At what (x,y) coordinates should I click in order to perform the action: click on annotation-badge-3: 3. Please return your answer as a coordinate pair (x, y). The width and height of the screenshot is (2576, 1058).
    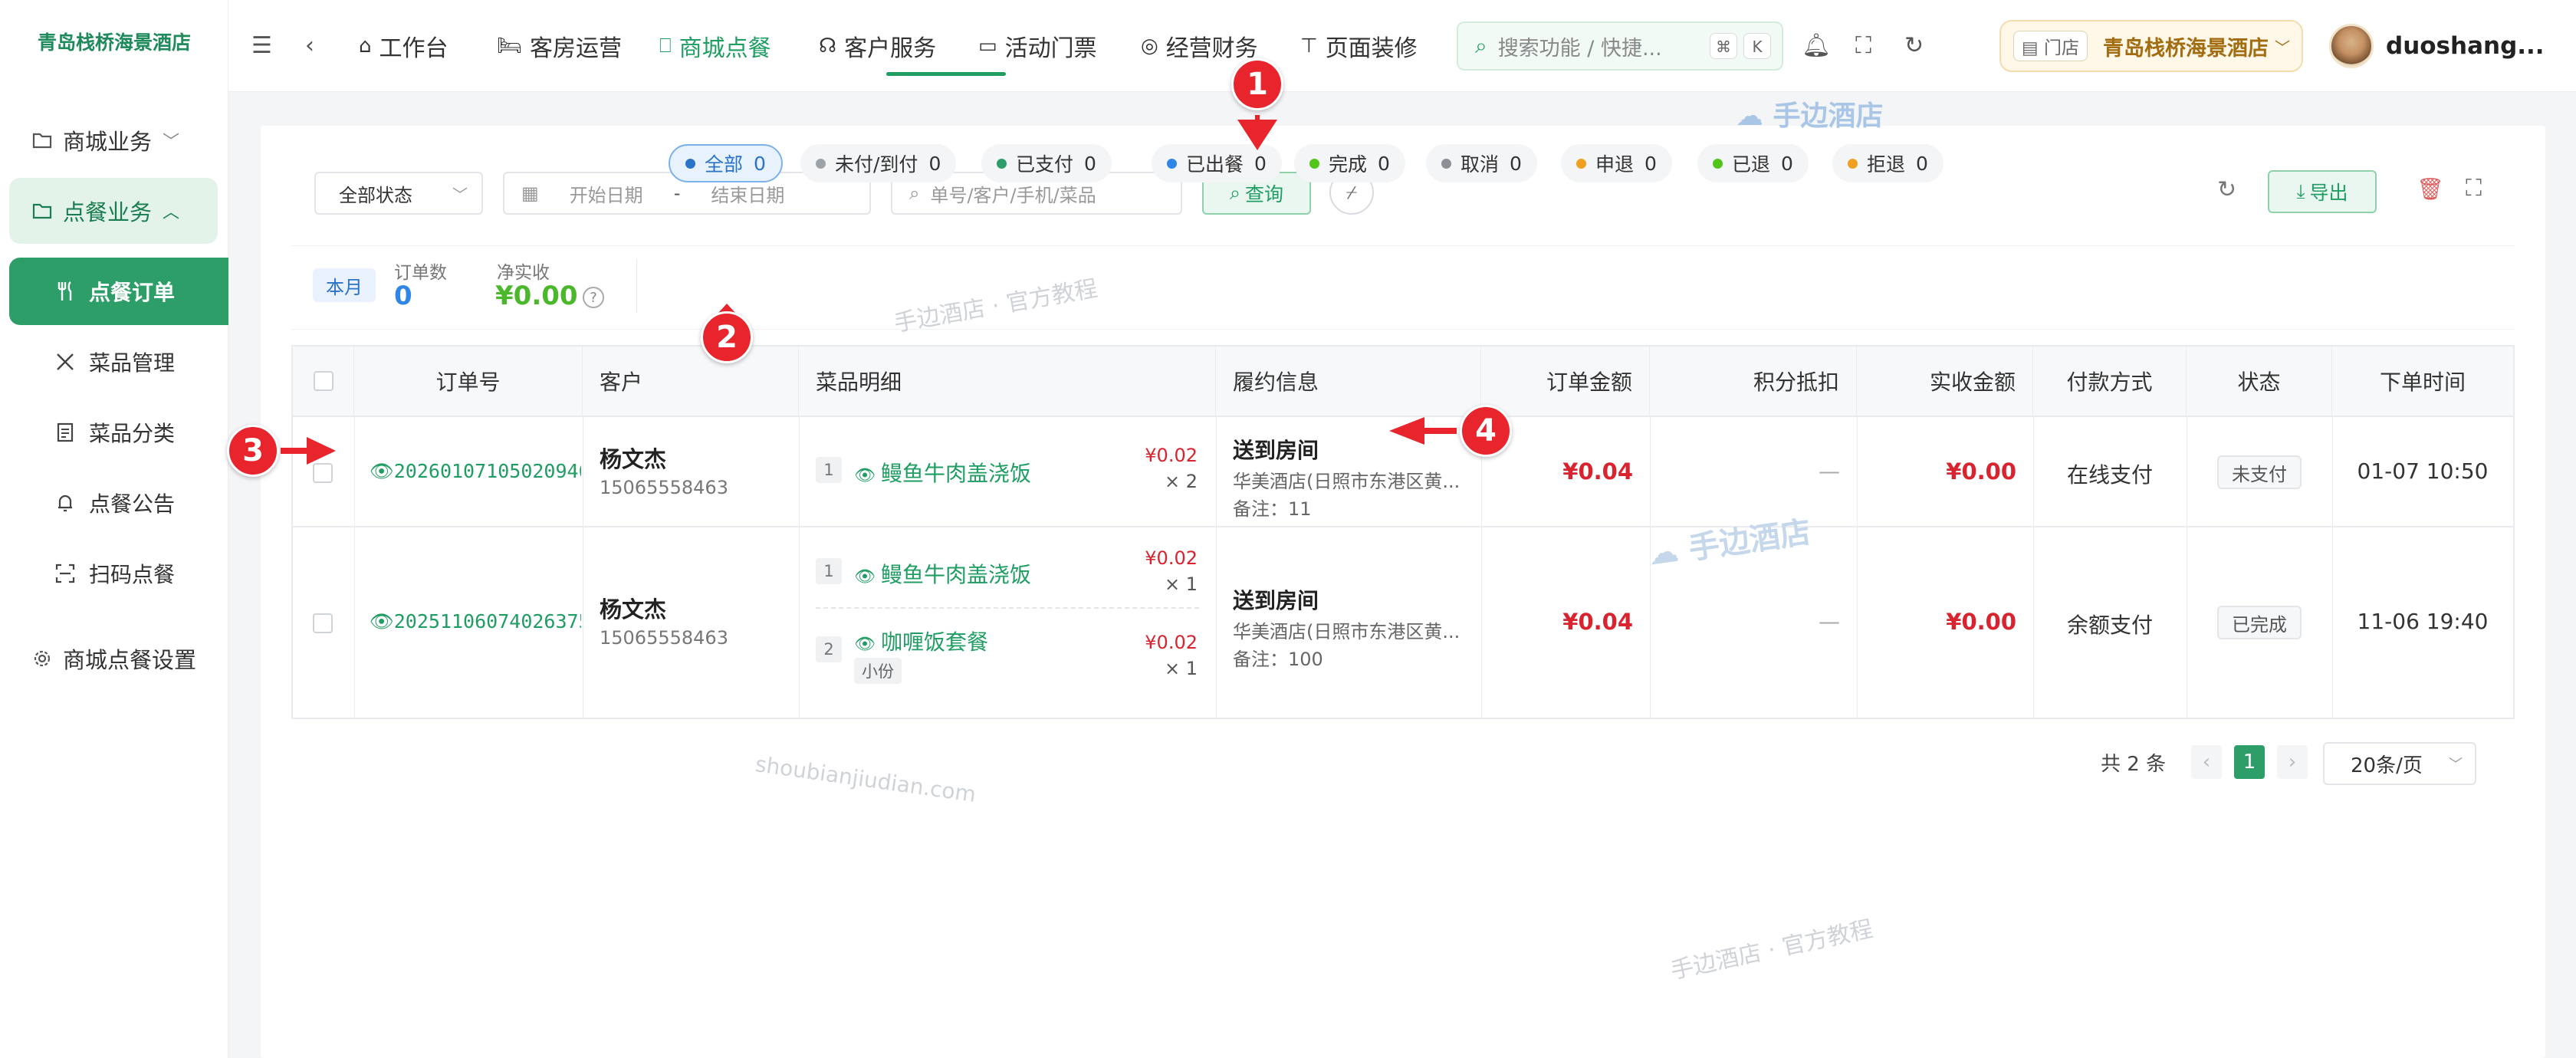
    Looking at the image, I should click on (253, 451).